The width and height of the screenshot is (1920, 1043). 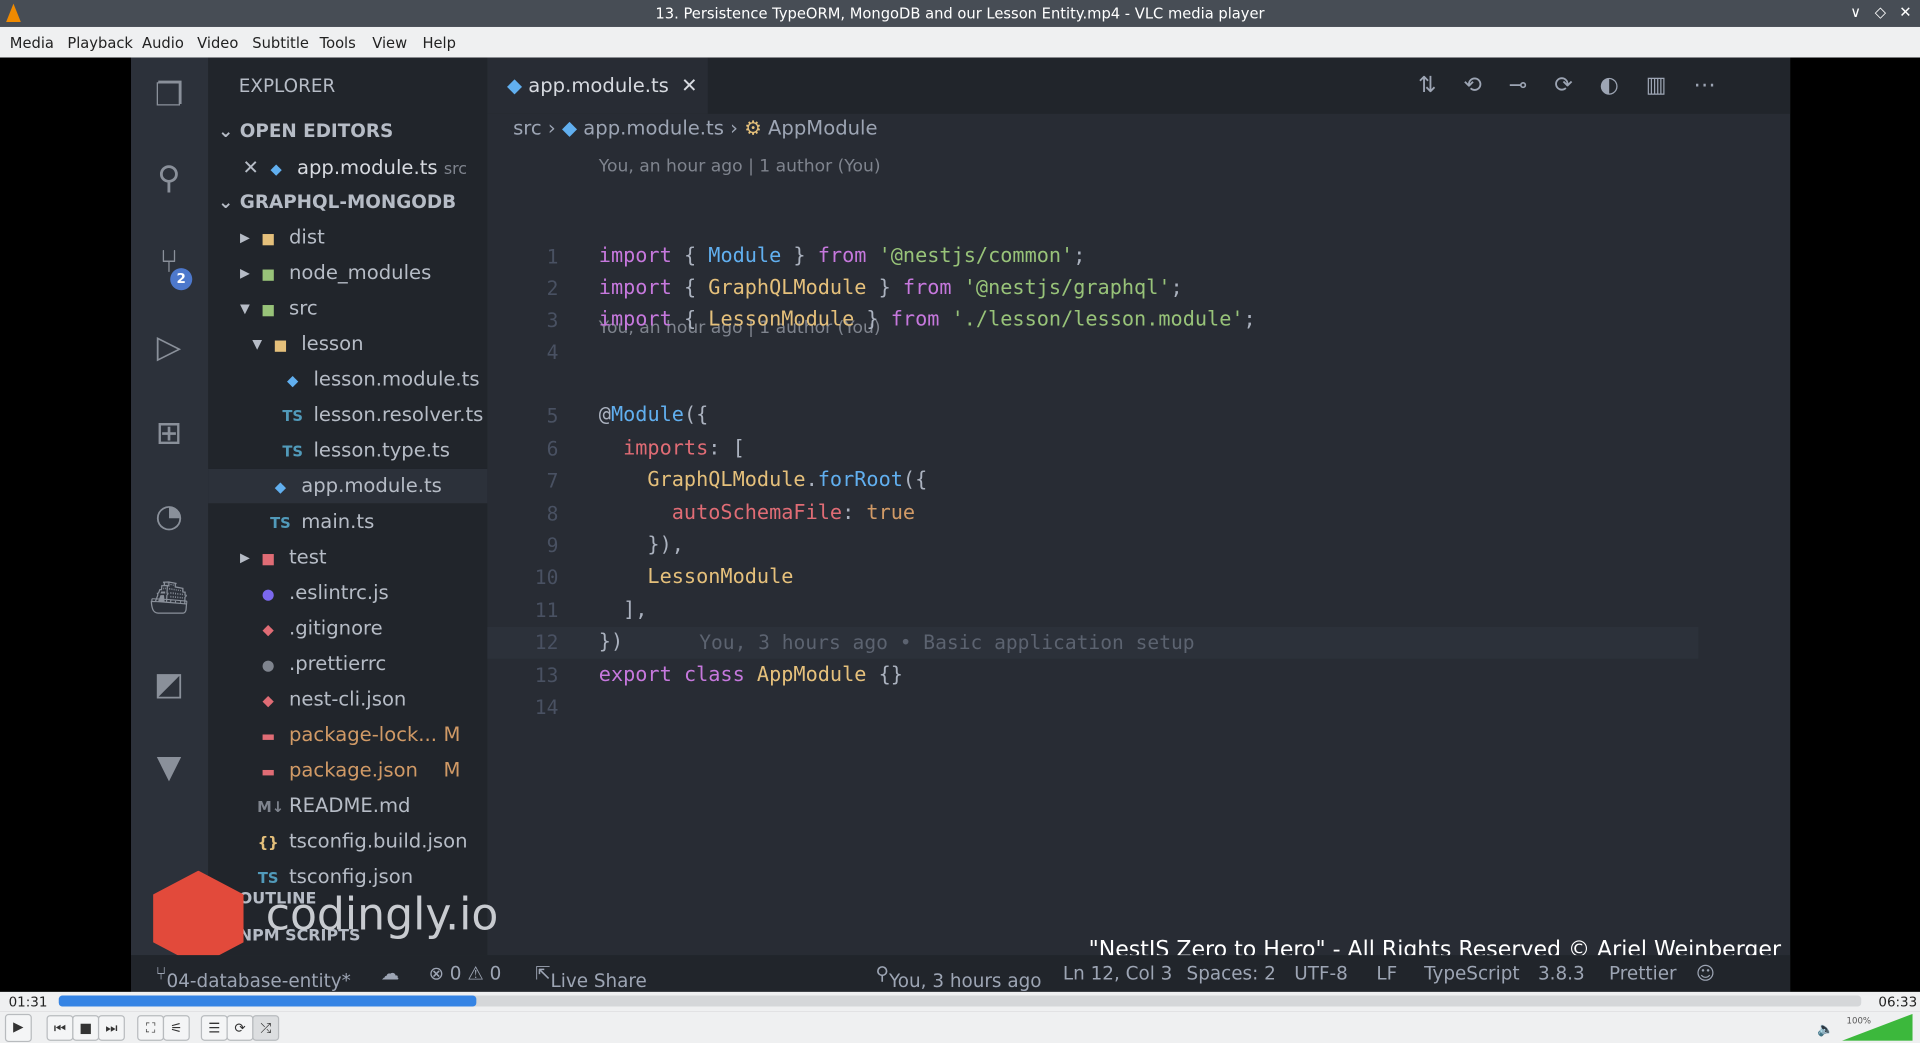 What do you see at coordinates (347, 450) in the screenshot?
I see `tree-item: TS lesson.type.ts` at bounding box center [347, 450].